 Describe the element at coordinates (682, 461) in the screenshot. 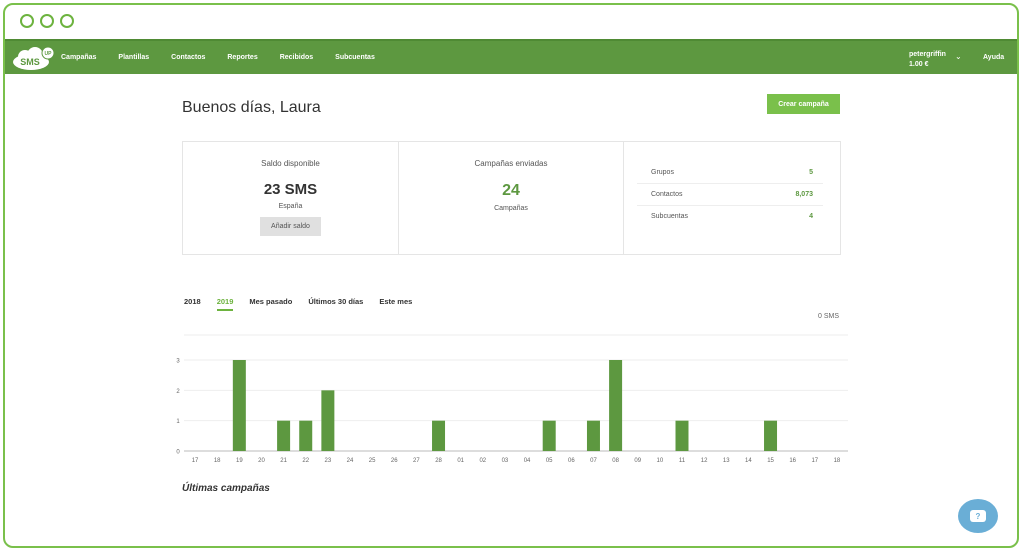

I see `x-tick-label: 11` at that location.